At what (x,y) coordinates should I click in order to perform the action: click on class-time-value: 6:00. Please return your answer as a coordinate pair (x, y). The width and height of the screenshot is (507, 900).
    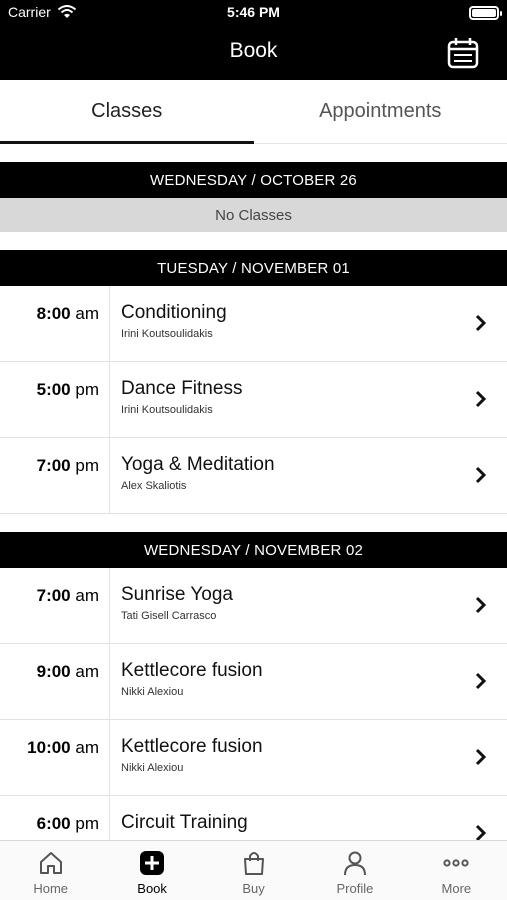
    Looking at the image, I should click on (53, 823).